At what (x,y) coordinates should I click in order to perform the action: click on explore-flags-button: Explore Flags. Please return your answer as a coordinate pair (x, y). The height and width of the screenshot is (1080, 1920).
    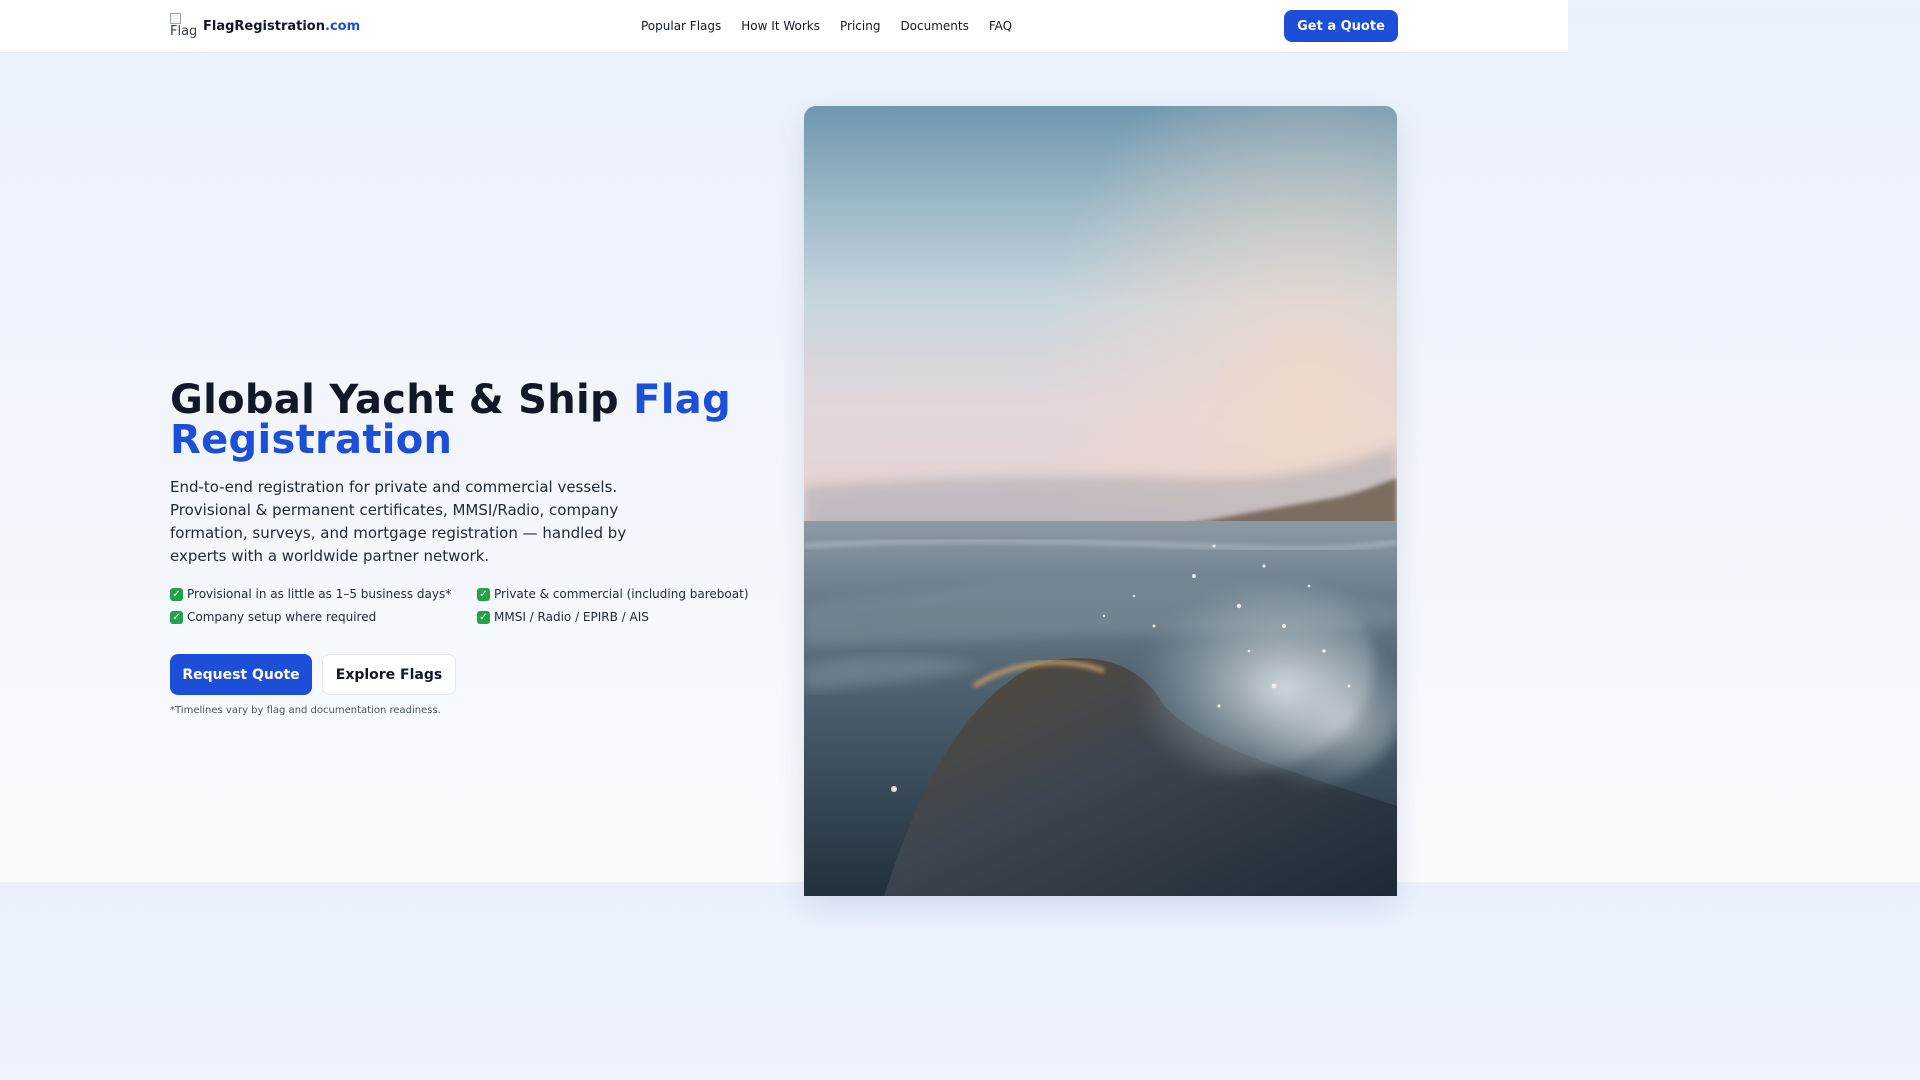
    Looking at the image, I should click on (389, 674).